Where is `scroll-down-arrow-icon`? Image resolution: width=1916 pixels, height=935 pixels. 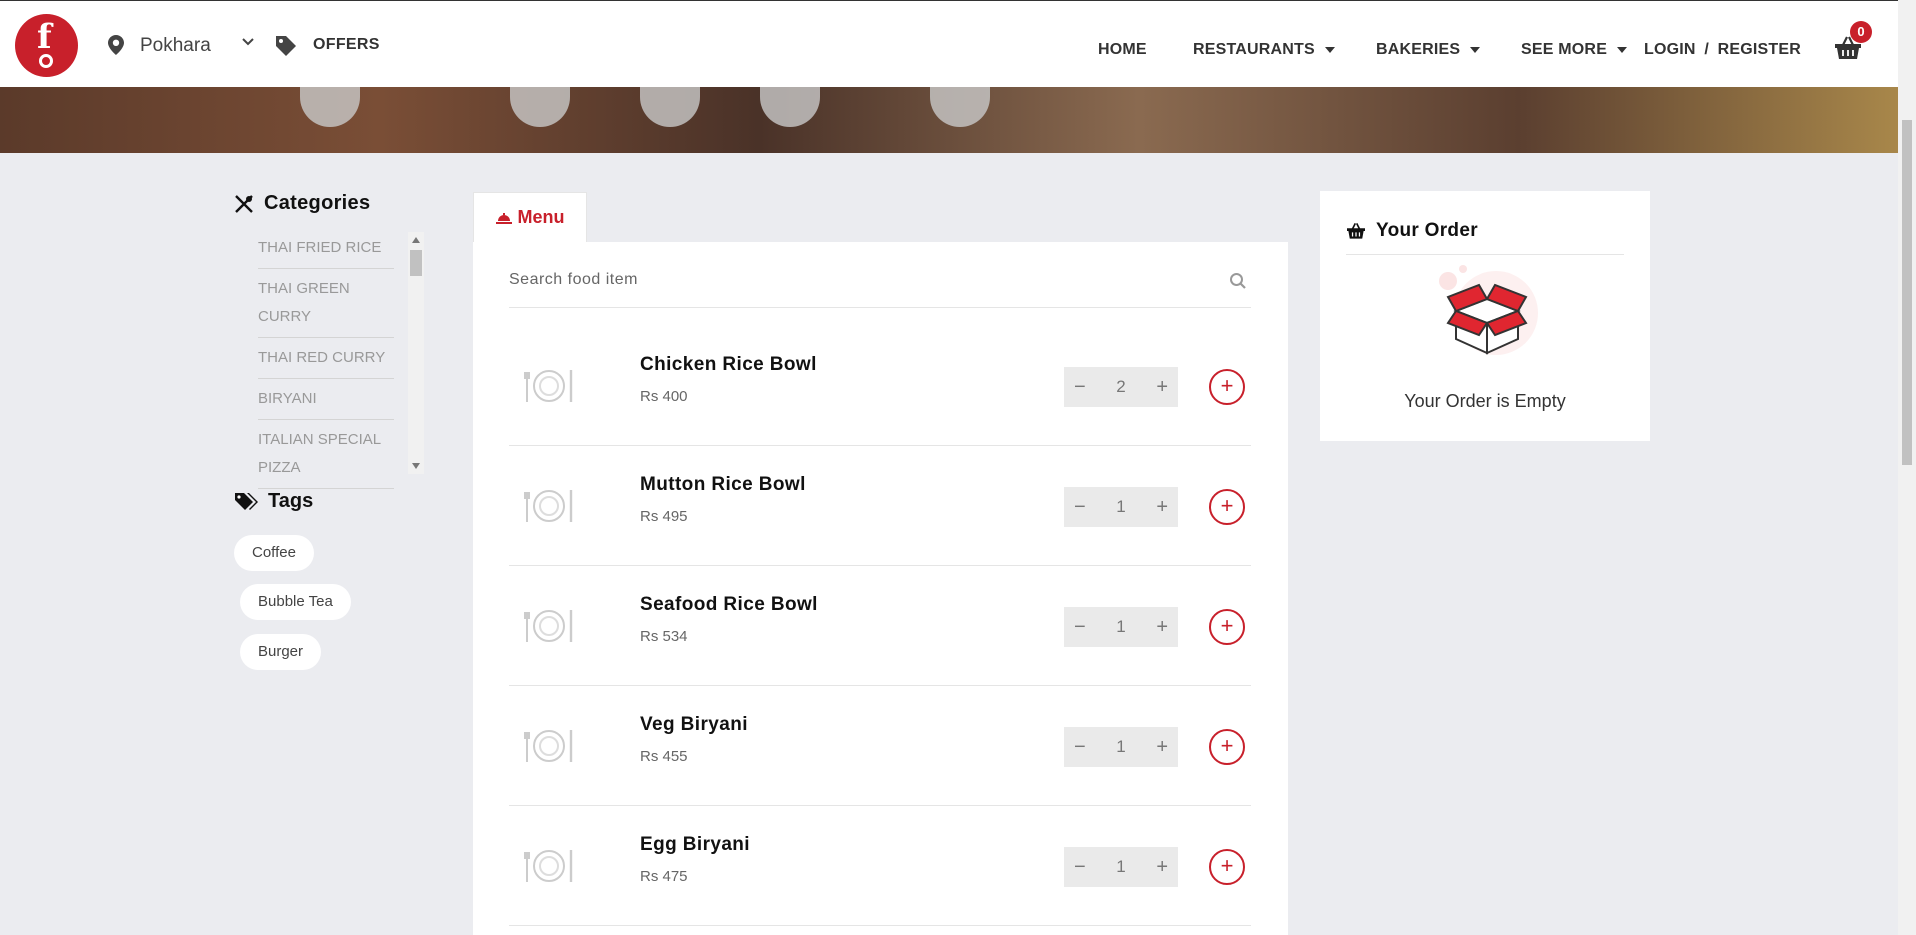
scroll-down-arrow-icon is located at coordinates (416, 466).